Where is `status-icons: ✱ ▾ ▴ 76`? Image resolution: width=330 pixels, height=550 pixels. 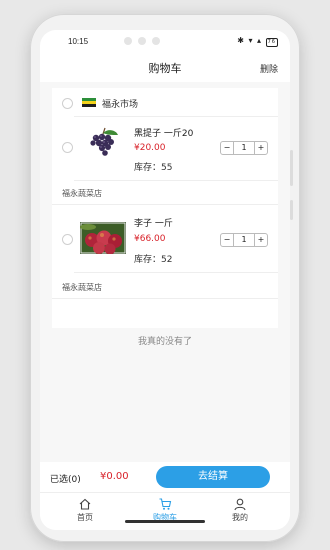 status-icons: ✱ ▾ ▴ 76 is located at coordinates (257, 41).